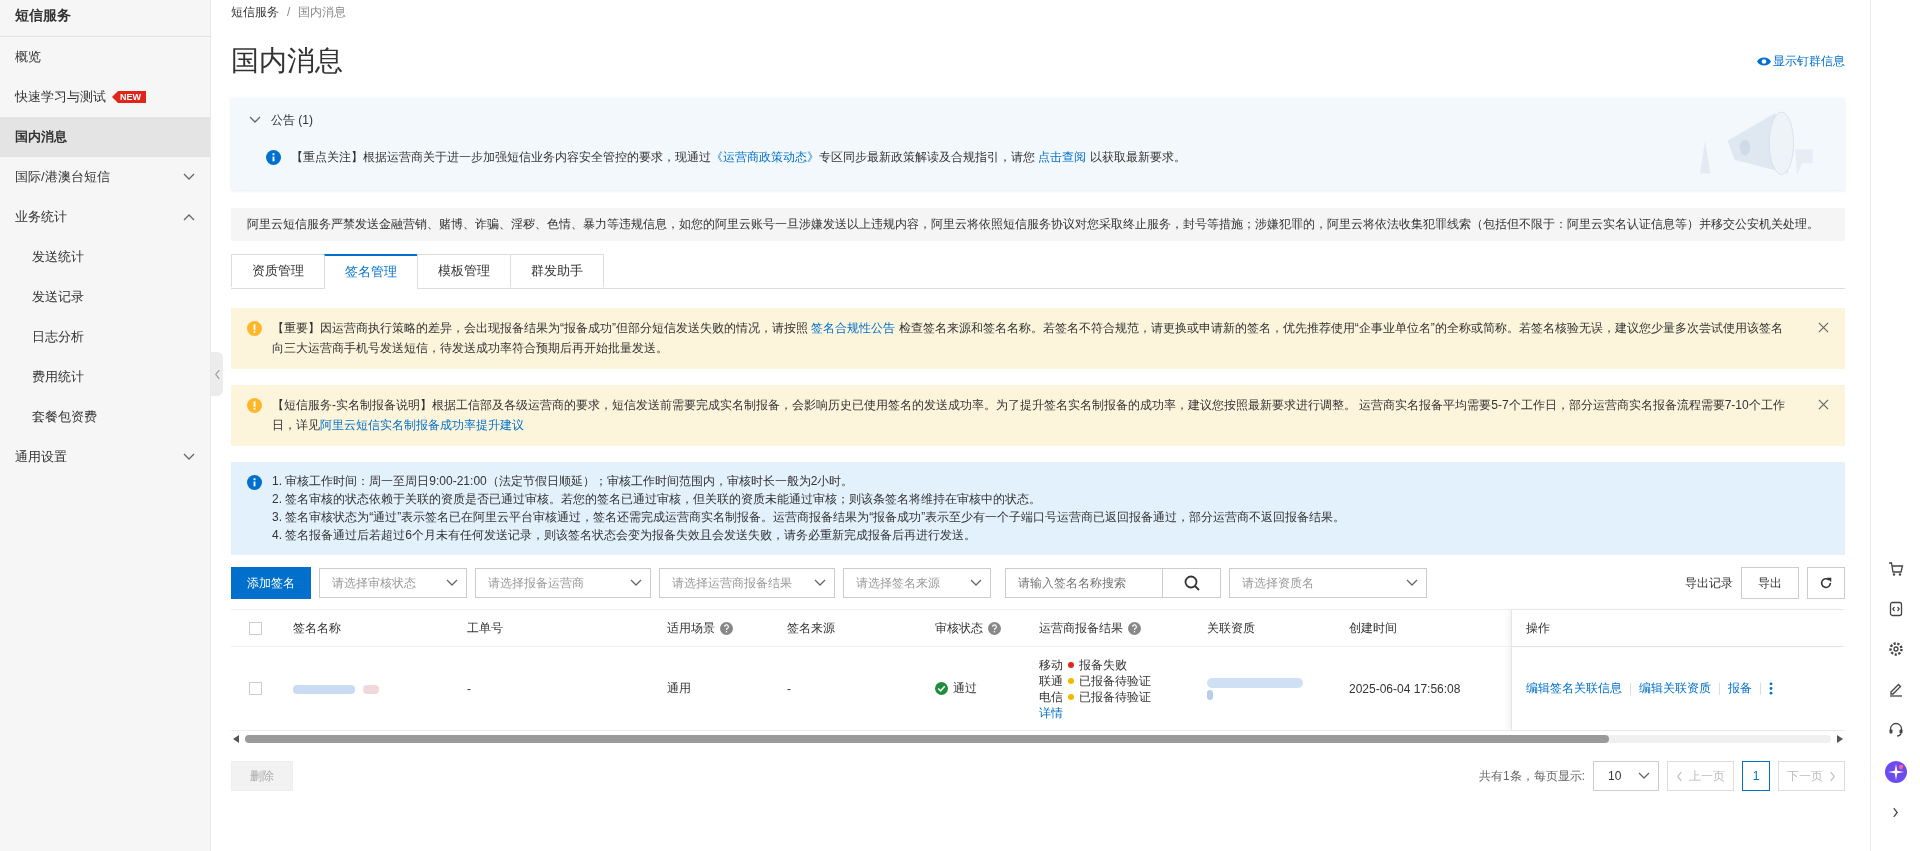 The image size is (1920, 851). I want to click on select-all-checkbox, so click(255, 628).